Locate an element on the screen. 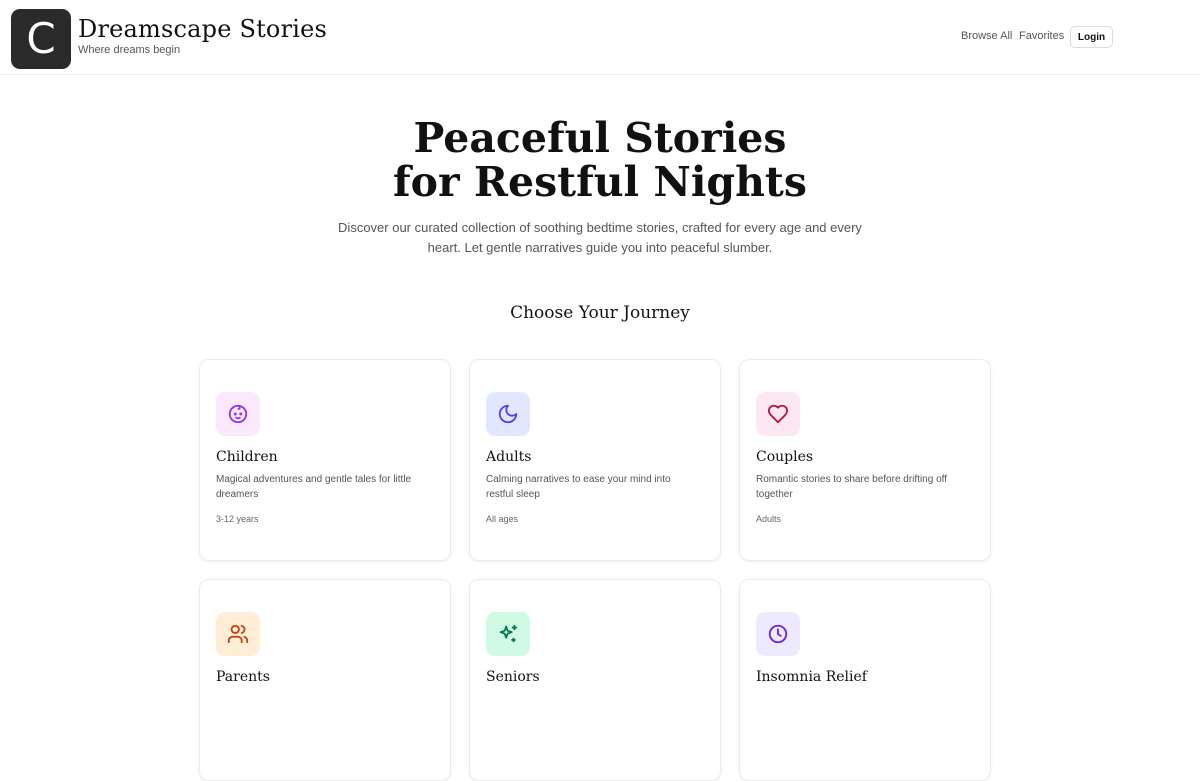 This screenshot has width=1200, height=781. nav-favorites-link: Favorites is located at coordinates (1041, 36).